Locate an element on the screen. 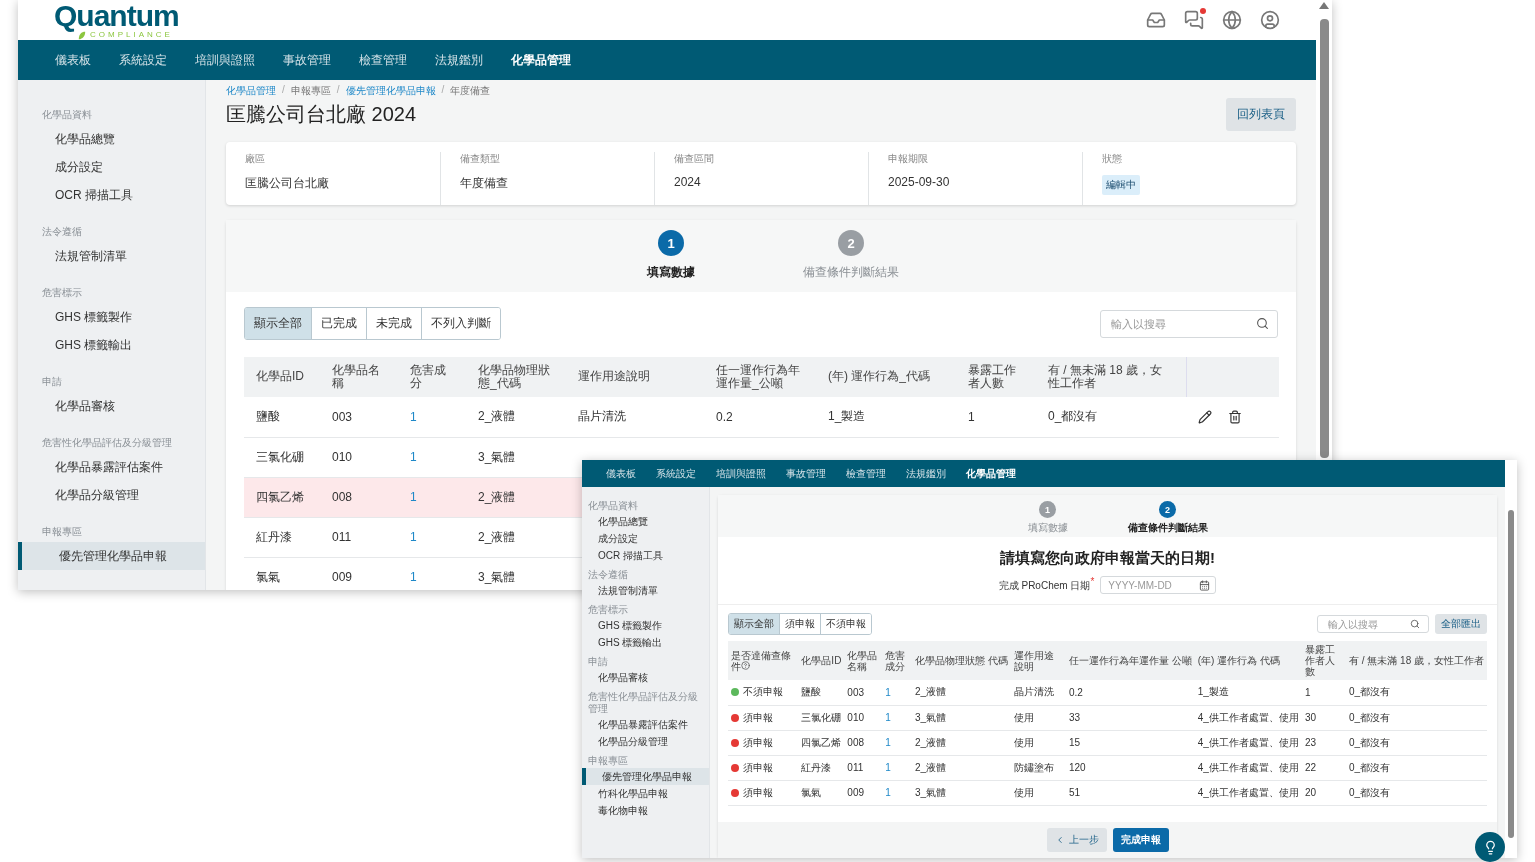 The width and height of the screenshot is (1535, 862). calendar-icon is located at coordinates (1205, 585).